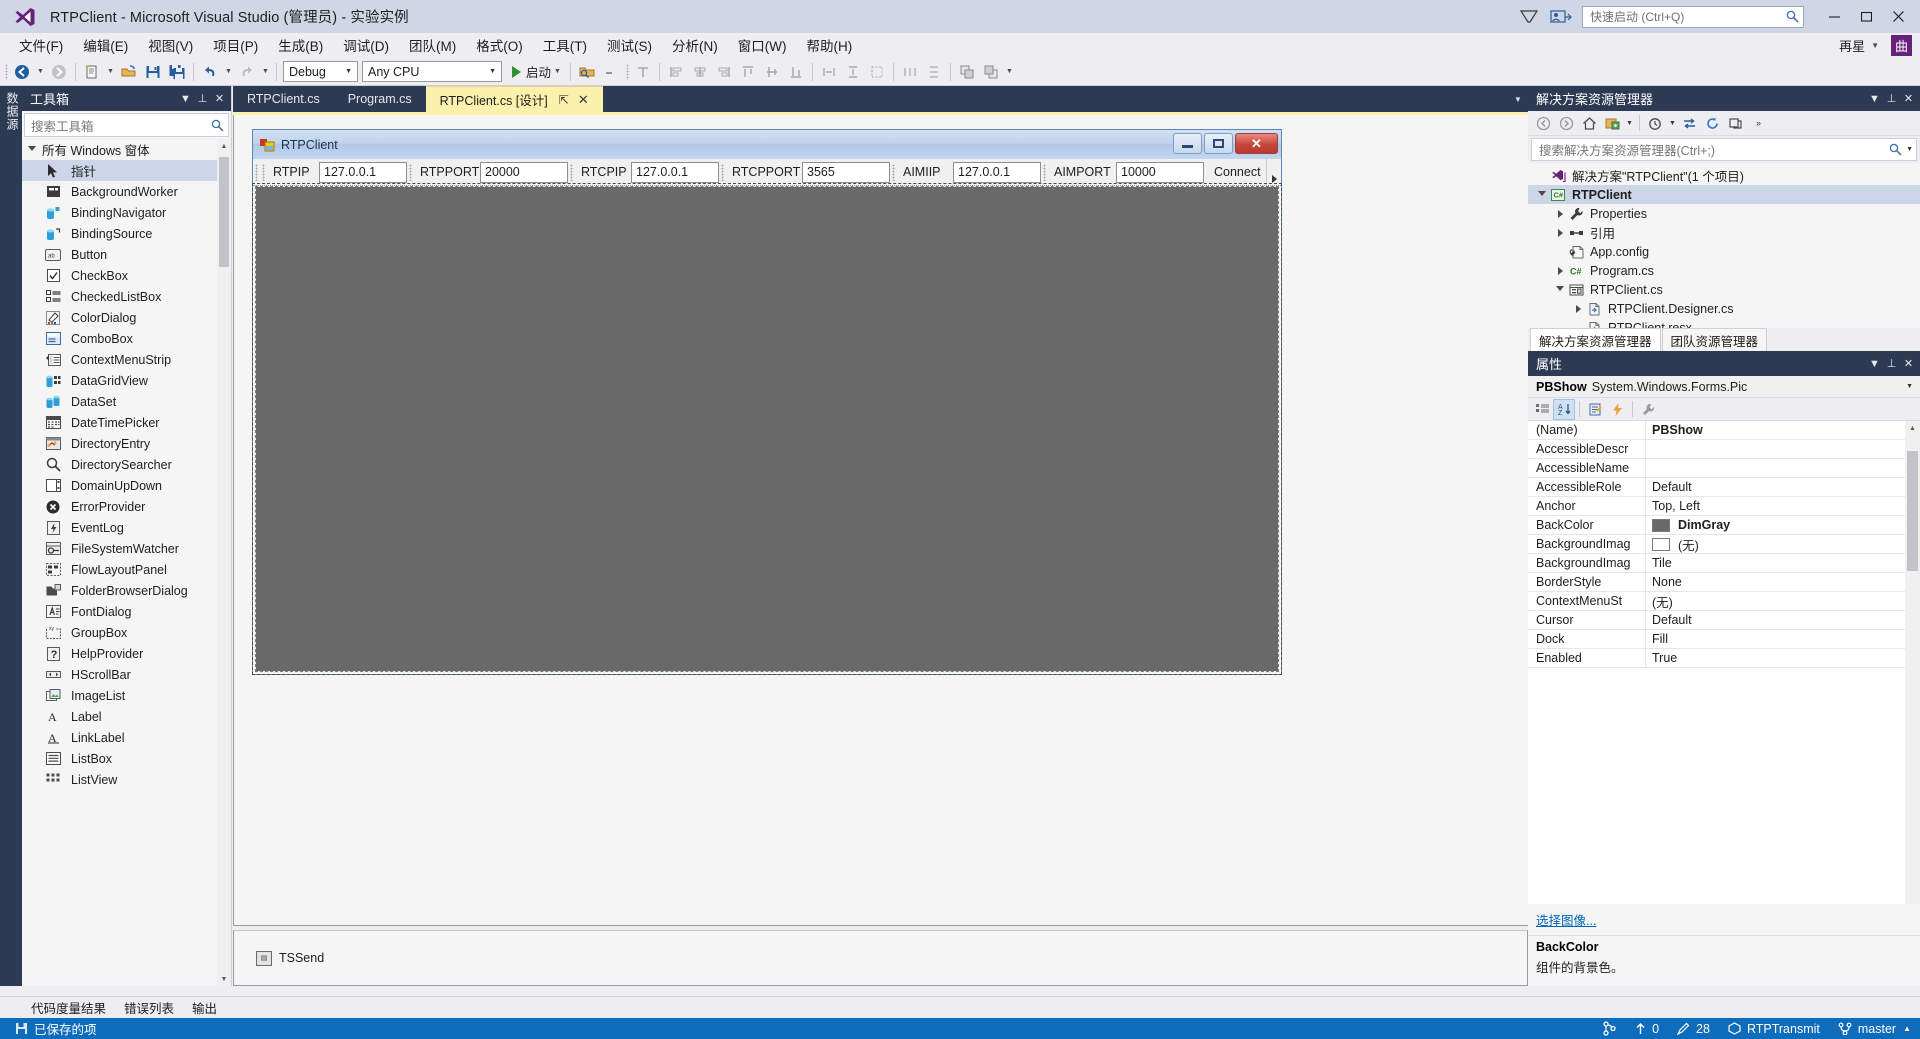 The width and height of the screenshot is (1920, 1039). Describe the element at coordinates (235, 45) in the screenshot. I see `menu-project: 项目(P)` at that location.